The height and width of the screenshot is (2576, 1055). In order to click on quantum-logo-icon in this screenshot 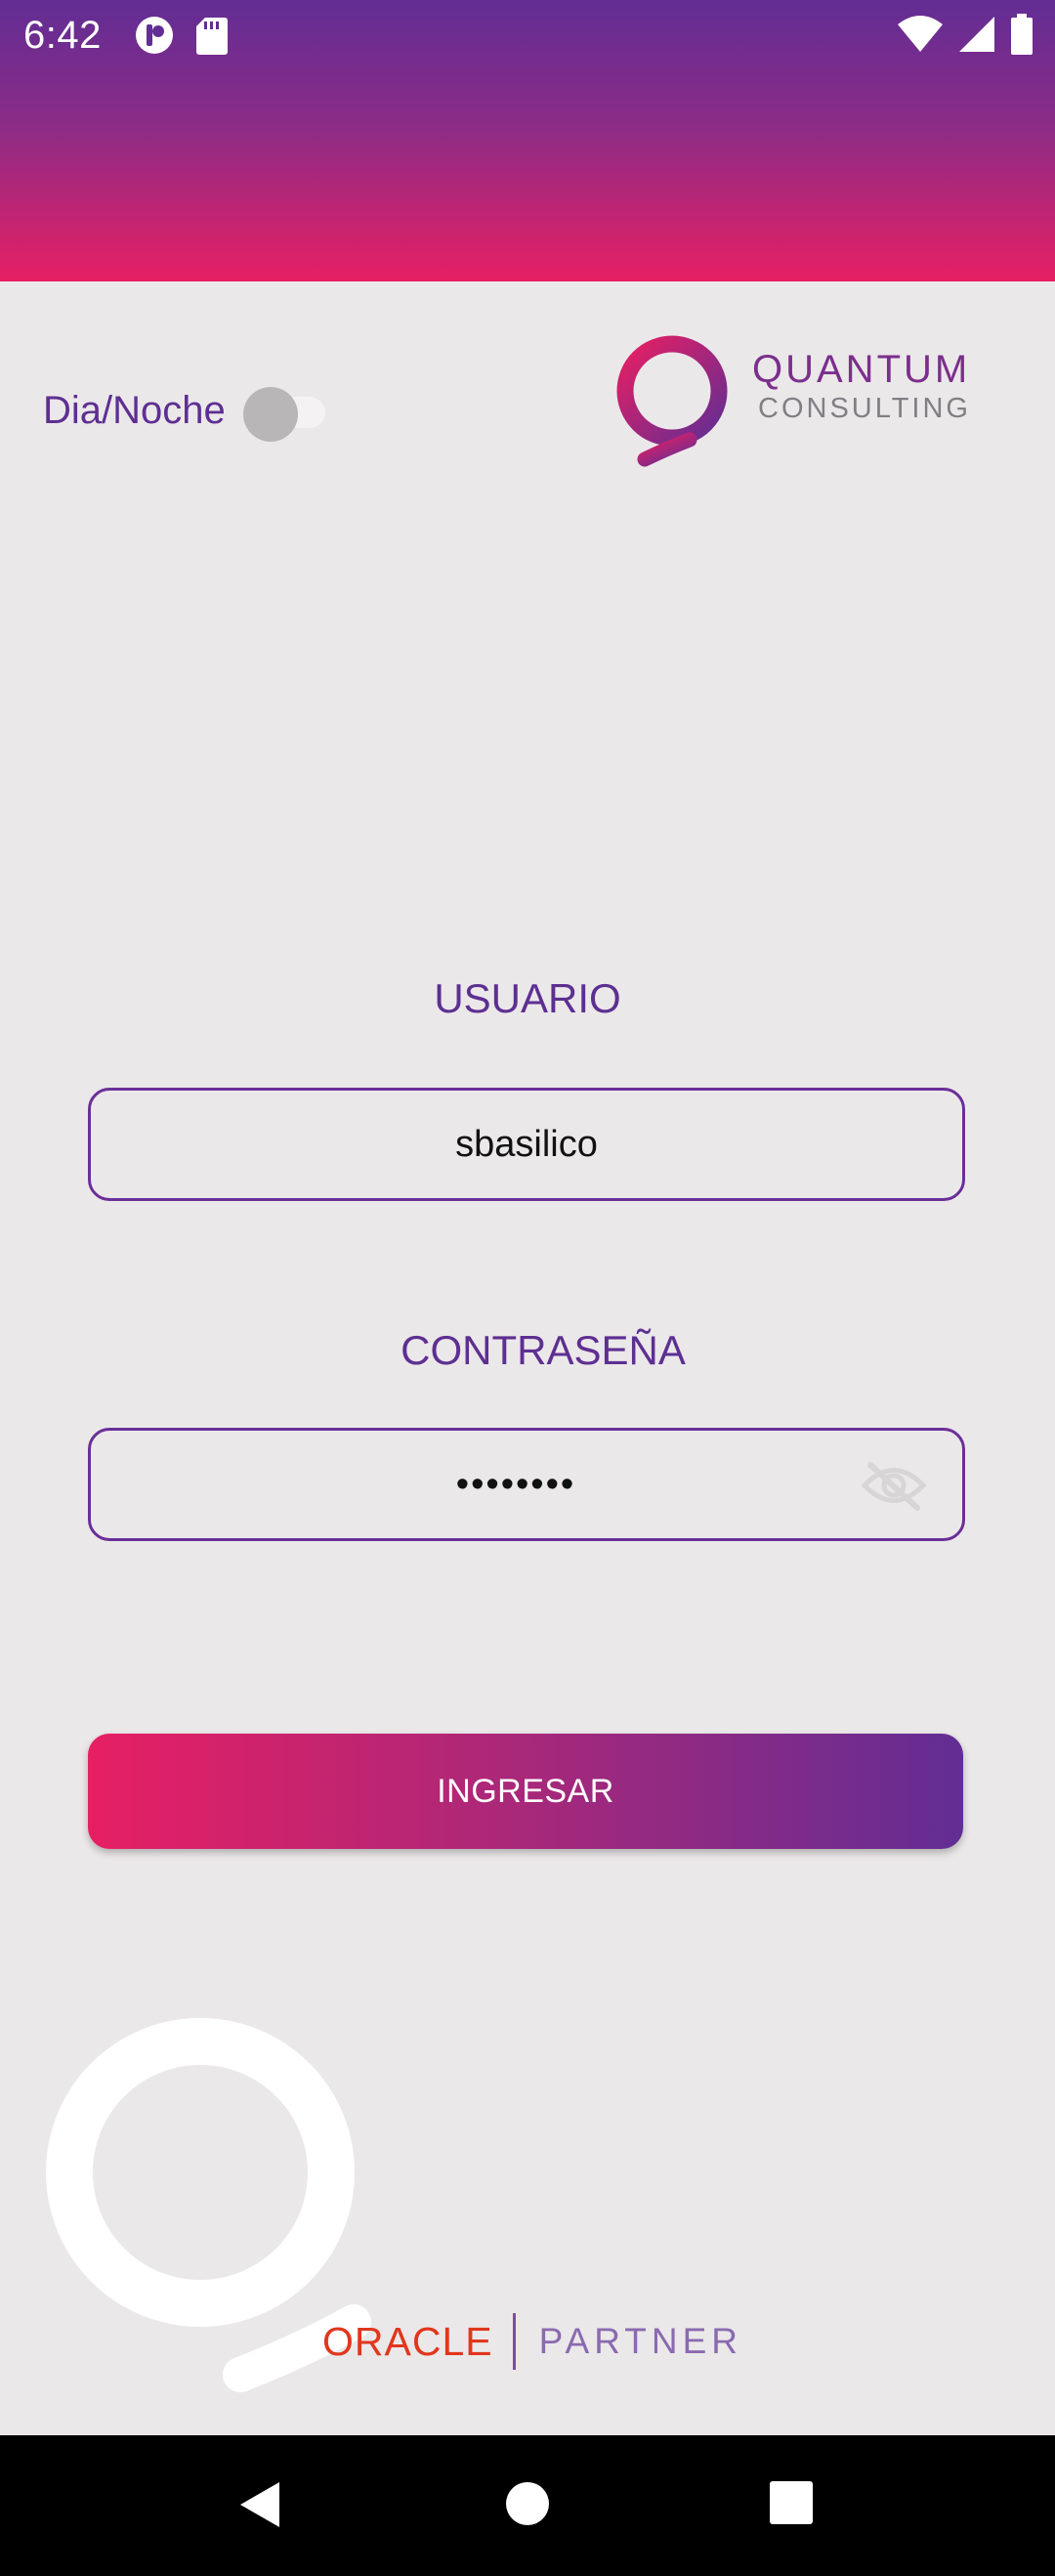, I will do `click(672, 401)`.